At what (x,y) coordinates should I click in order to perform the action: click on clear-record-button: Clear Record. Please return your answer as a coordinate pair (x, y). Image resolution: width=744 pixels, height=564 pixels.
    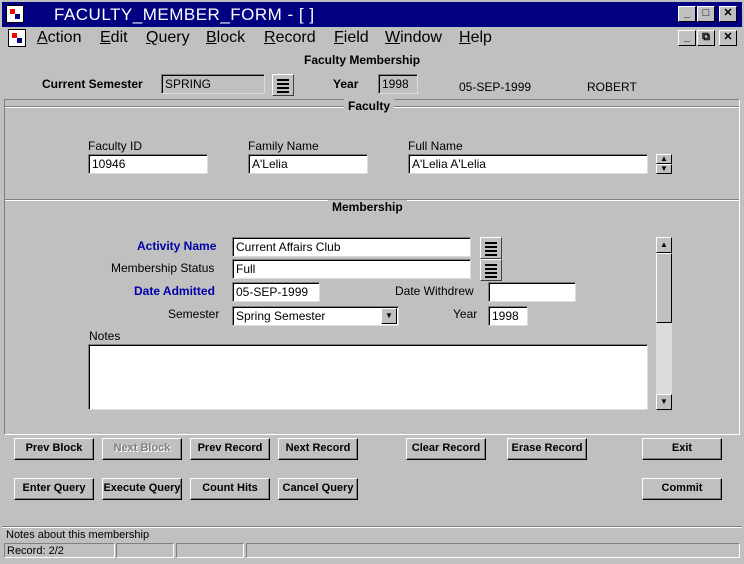
    Looking at the image, I should click on (446, 449).